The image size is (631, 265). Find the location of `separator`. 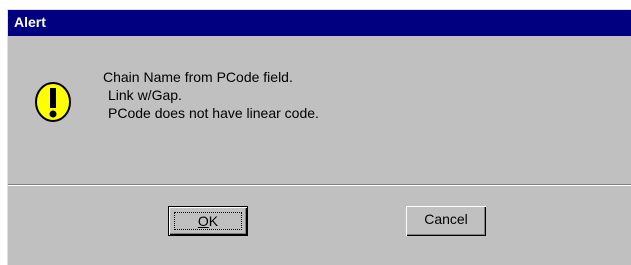

separator is located at coordinates (319, 185).